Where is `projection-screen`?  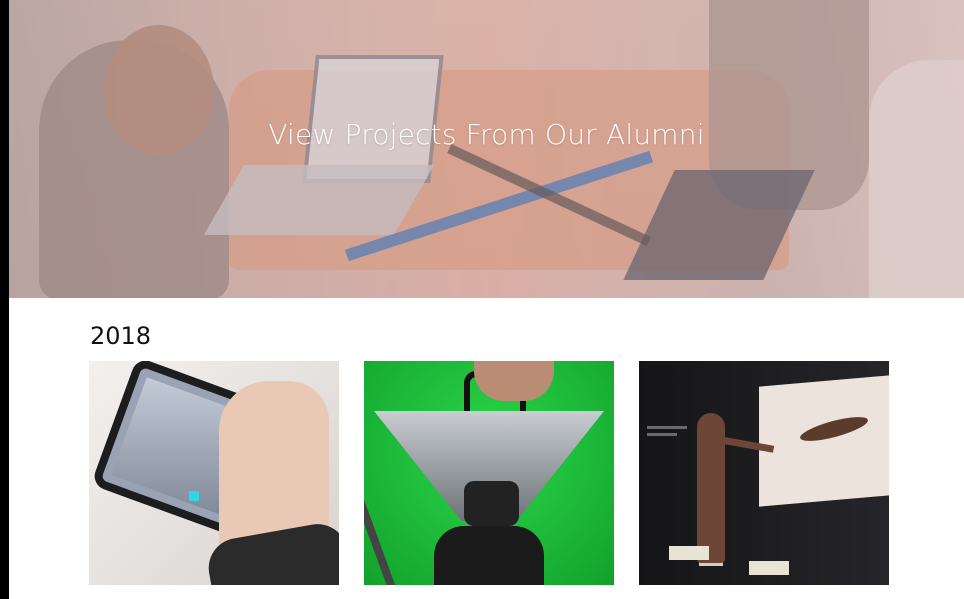 projection-screen is located at coordinates (824, 441).